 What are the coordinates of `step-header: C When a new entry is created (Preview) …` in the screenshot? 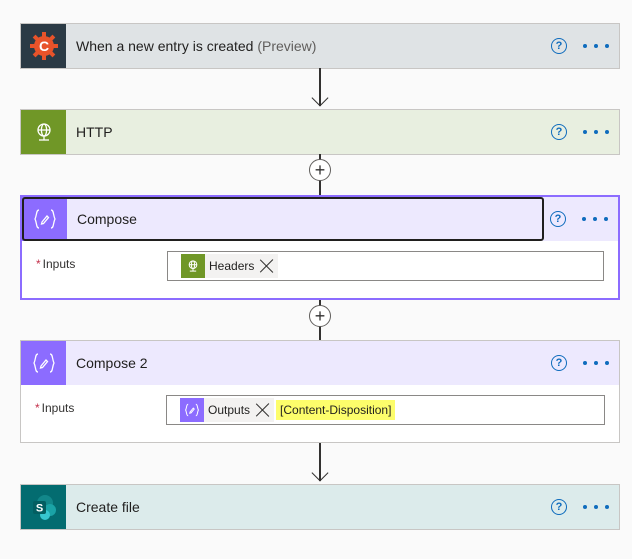 It's located at (320, 46).